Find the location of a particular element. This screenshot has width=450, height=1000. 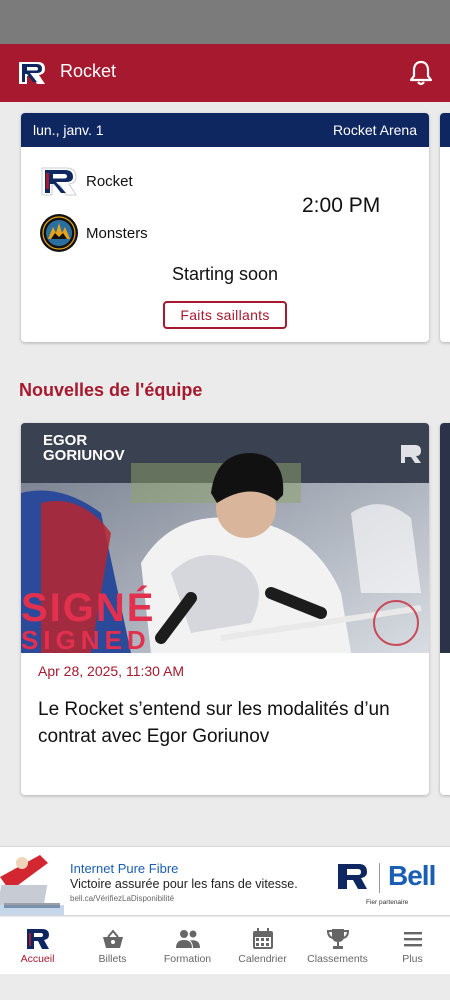

nav-item-classements: Classements is located at coordinates (337, 945).